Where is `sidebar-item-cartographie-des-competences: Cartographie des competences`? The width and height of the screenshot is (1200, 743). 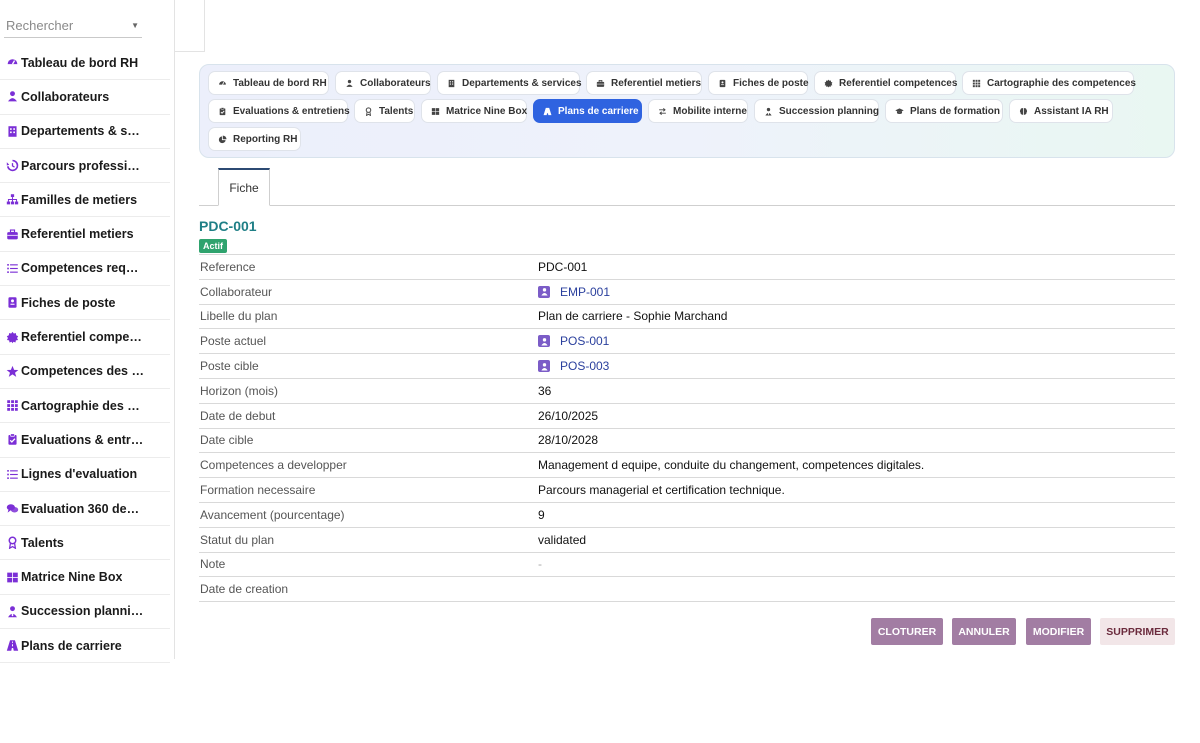 sidebar-item-cartographie-des-competences: Cartographie des competences is located at coordinates (85, 406).